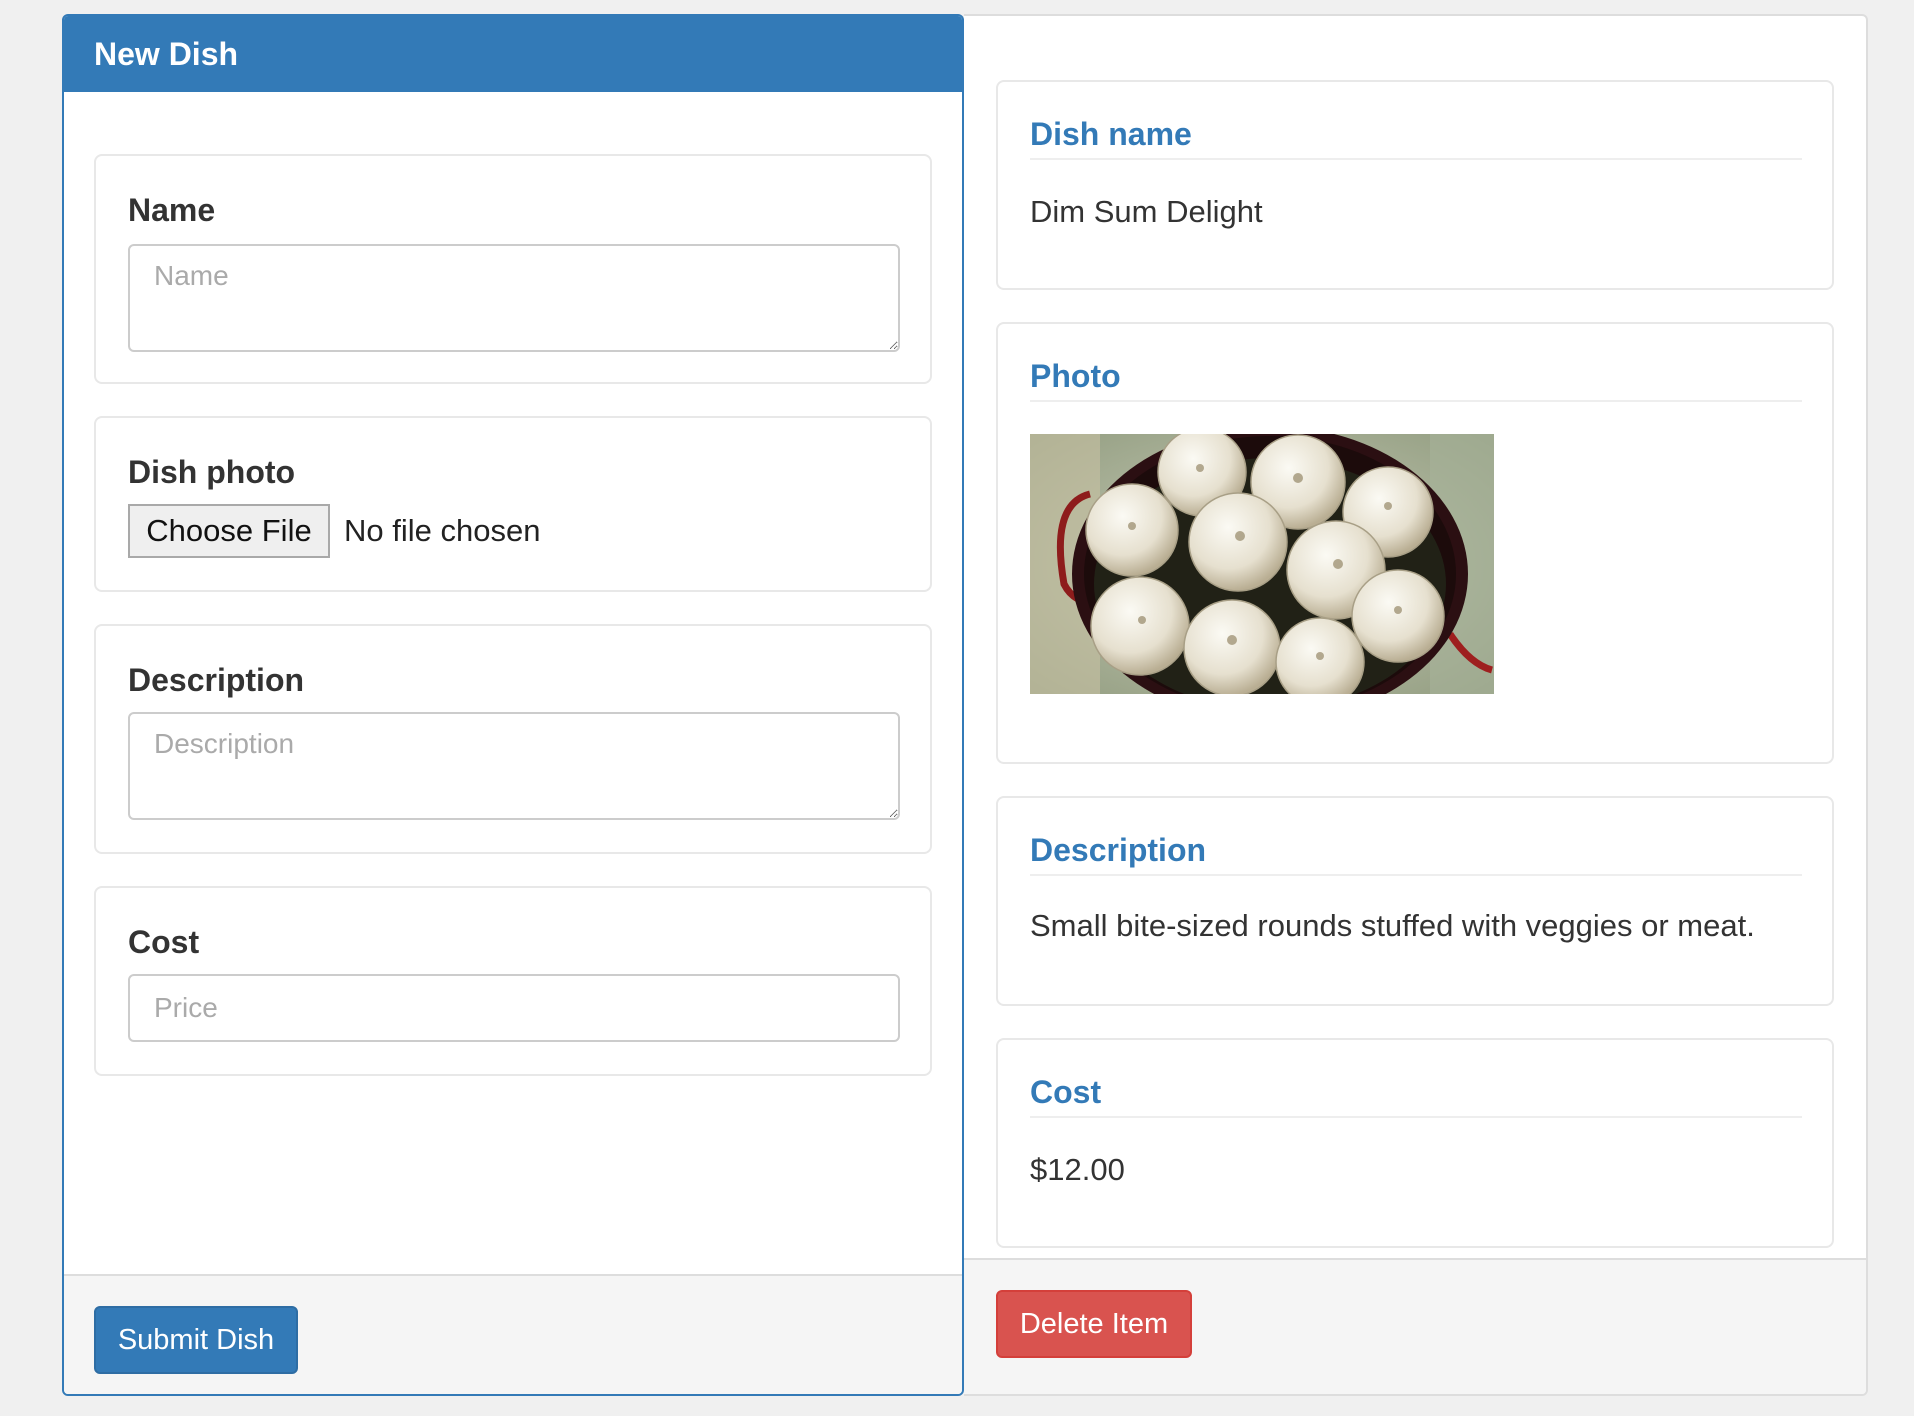  What do you see at coordinates (216, 680) in the screenshot?
I see `description-label: Description` at bounding box center [216, 680].